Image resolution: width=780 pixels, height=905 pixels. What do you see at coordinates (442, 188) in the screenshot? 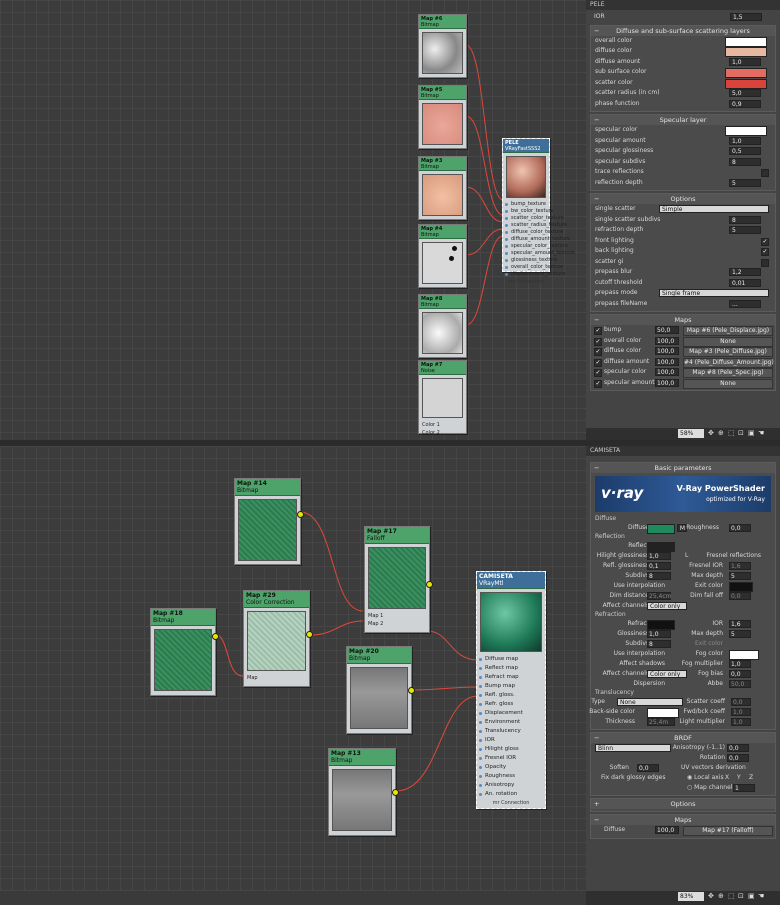
I see `node-map3: Map #3 Bitmap` at bounding box center [442, 188].